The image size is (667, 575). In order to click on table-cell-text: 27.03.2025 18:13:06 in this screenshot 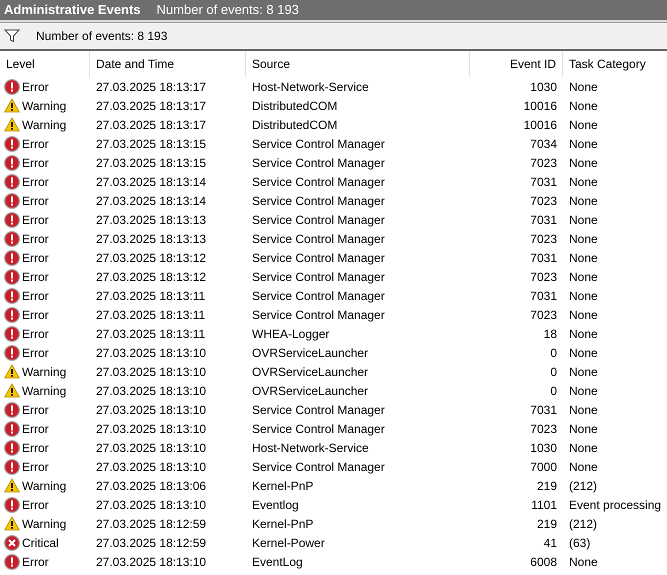, I will do `click(151, 486)`.